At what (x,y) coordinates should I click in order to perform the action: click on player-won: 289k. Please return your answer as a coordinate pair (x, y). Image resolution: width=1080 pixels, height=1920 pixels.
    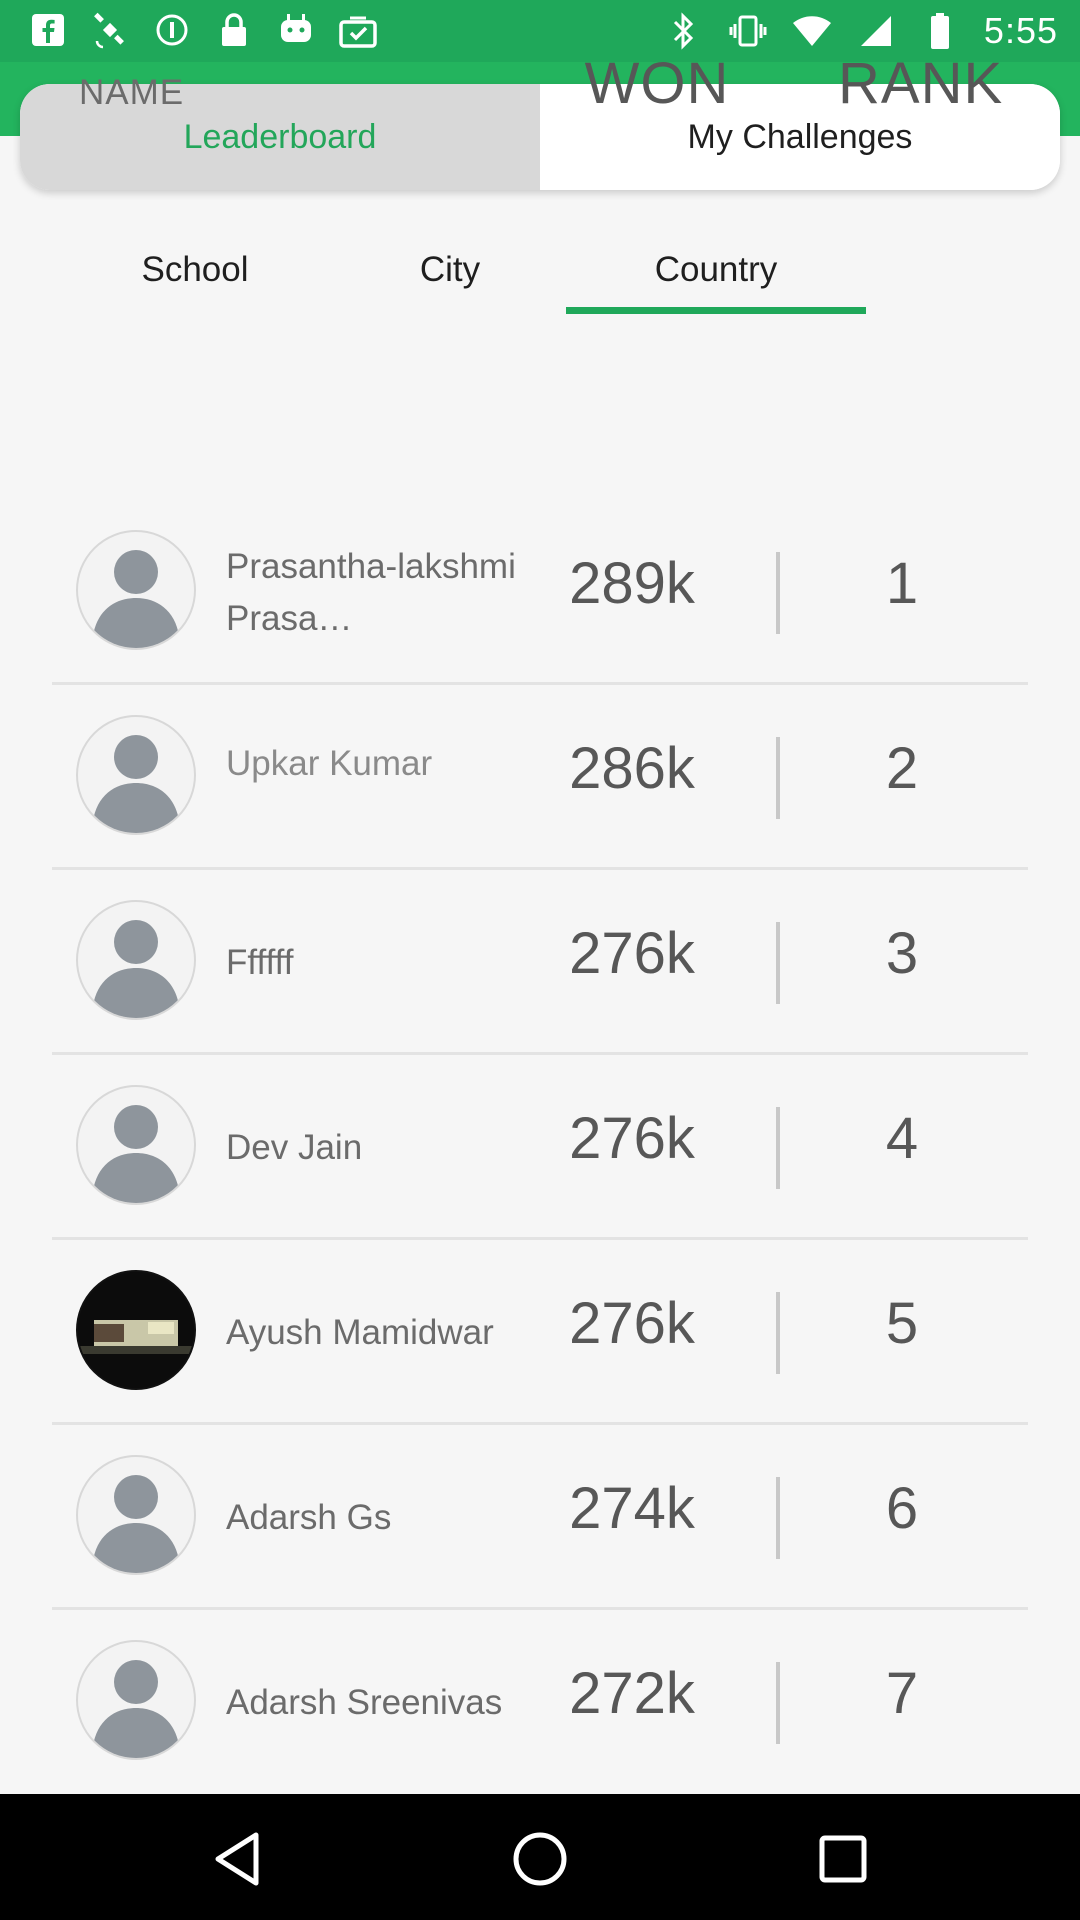
    Looking at the image, I should click on (632, 583).